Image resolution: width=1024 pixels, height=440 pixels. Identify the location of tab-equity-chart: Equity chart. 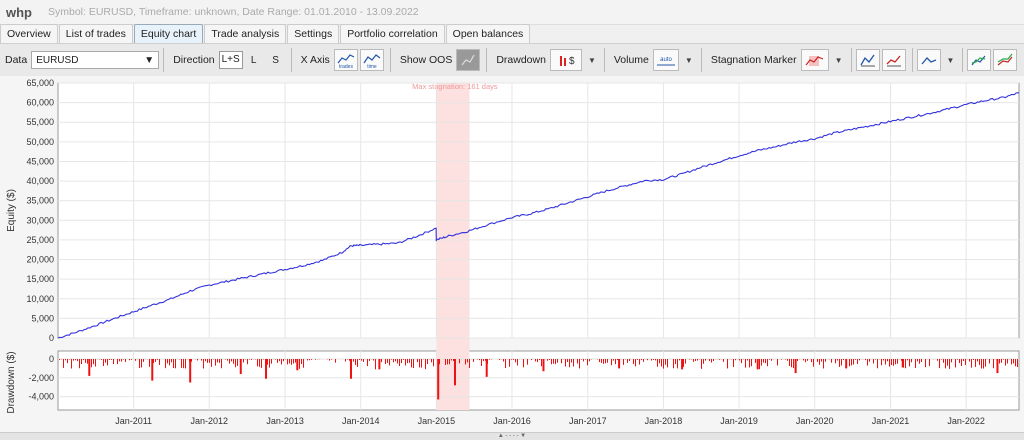
(168, 33).